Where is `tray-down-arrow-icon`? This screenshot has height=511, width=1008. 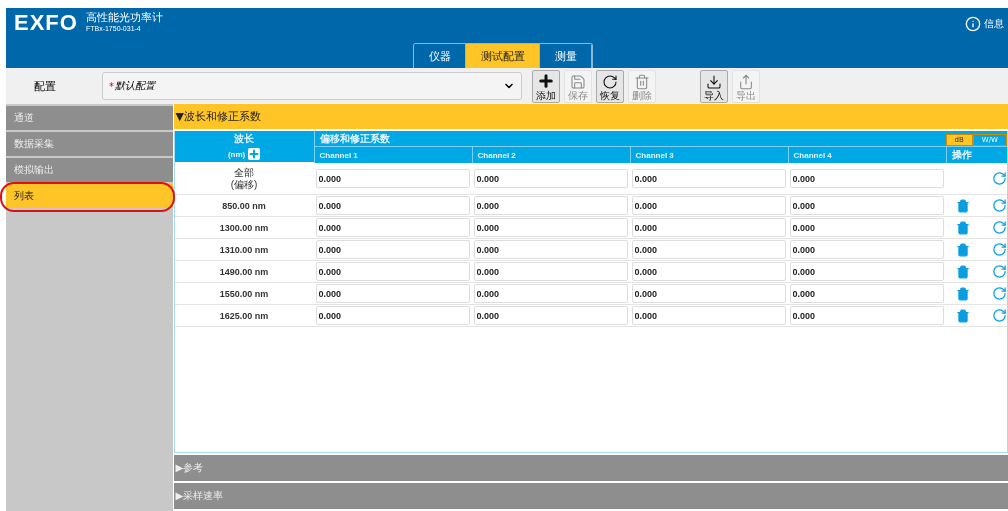 tray-down-arrow-icon is located at coordinates (714, 81).